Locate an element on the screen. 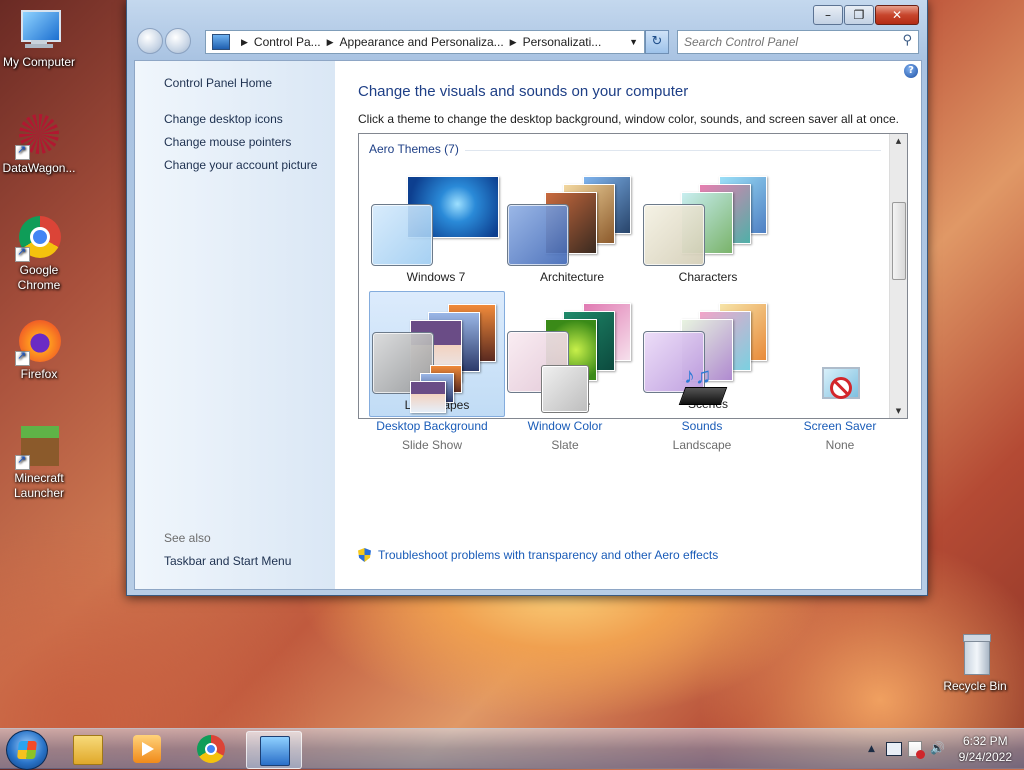 The image size is (1024, 770). datawagon-icon is located at coordinates (38, 137).